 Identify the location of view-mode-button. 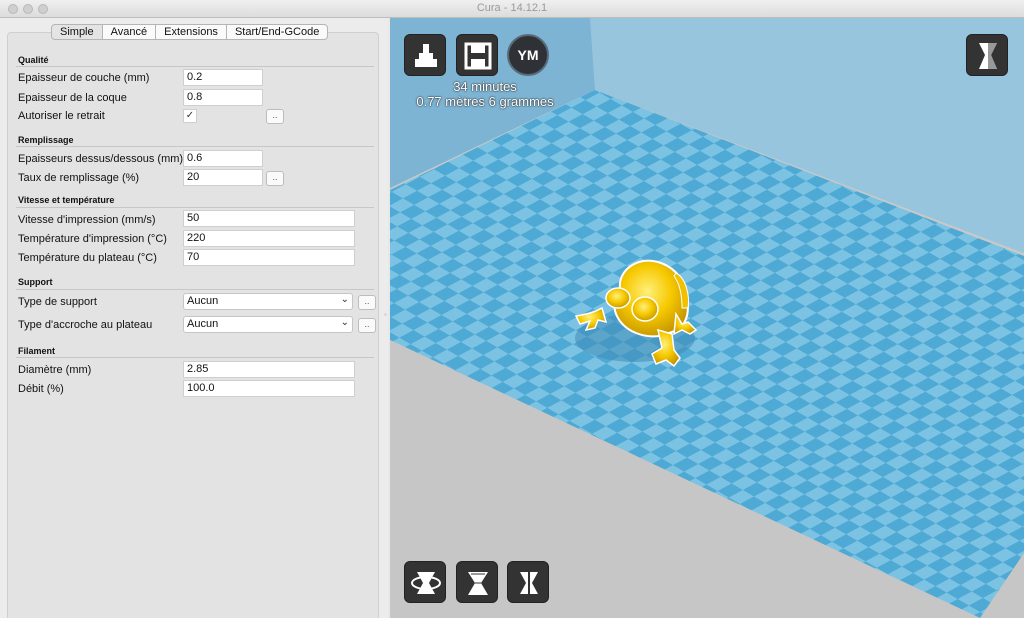
(987, 55).